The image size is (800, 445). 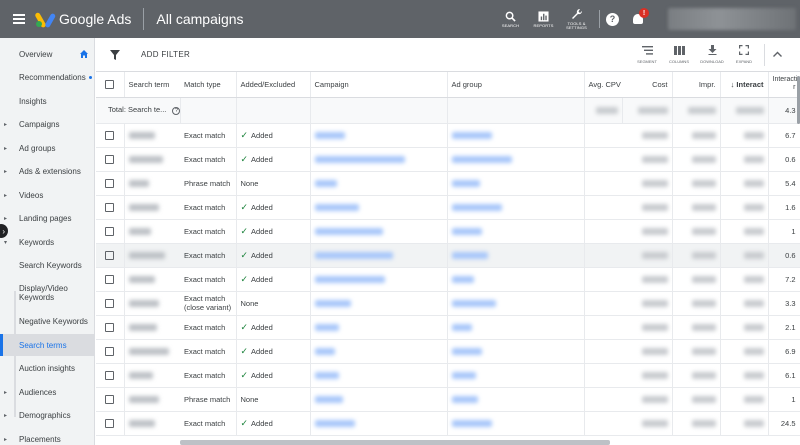 What do you see at coordinates (448, 423) in the screenshot?
I see `table-row: Exact match ✓ Added 24.5` at bounding box center [448, 423].